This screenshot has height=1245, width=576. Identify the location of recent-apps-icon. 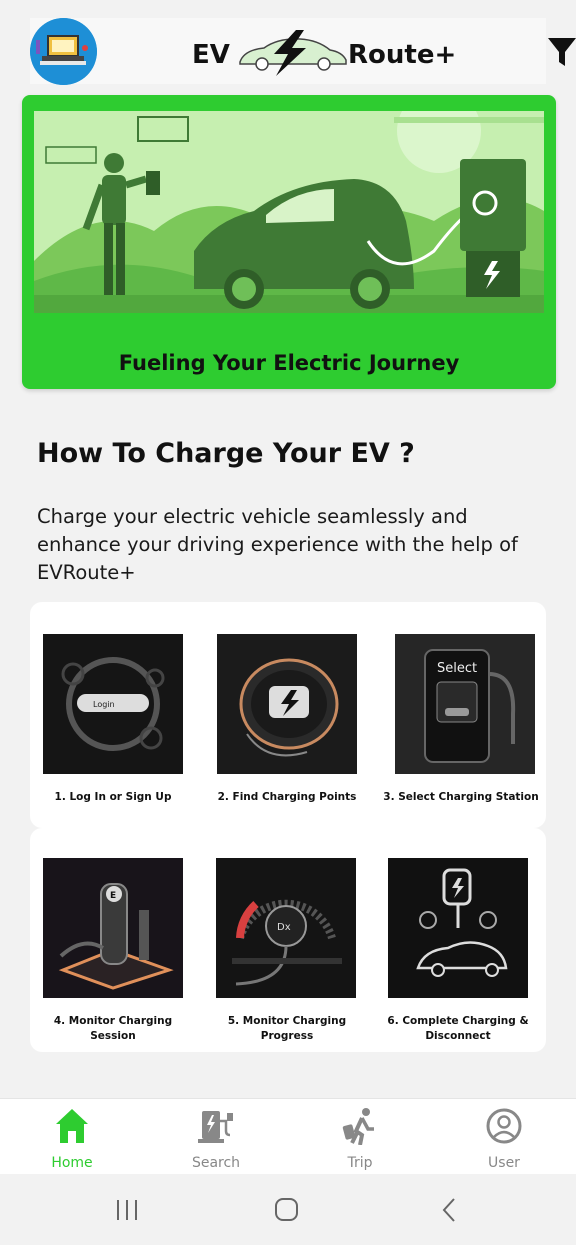
(127, 1210).